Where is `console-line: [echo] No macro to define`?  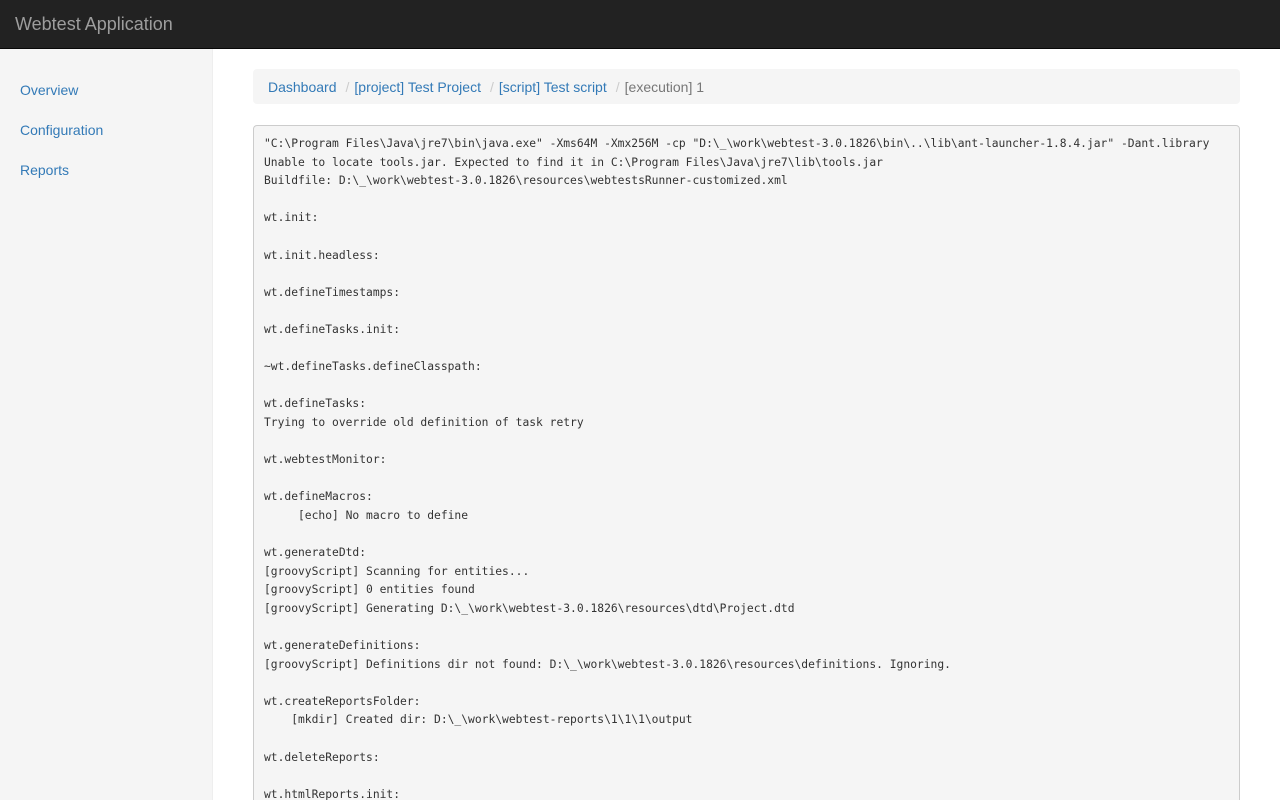 console-line: [echo] No macro to define is located at coordinates (366, 515).